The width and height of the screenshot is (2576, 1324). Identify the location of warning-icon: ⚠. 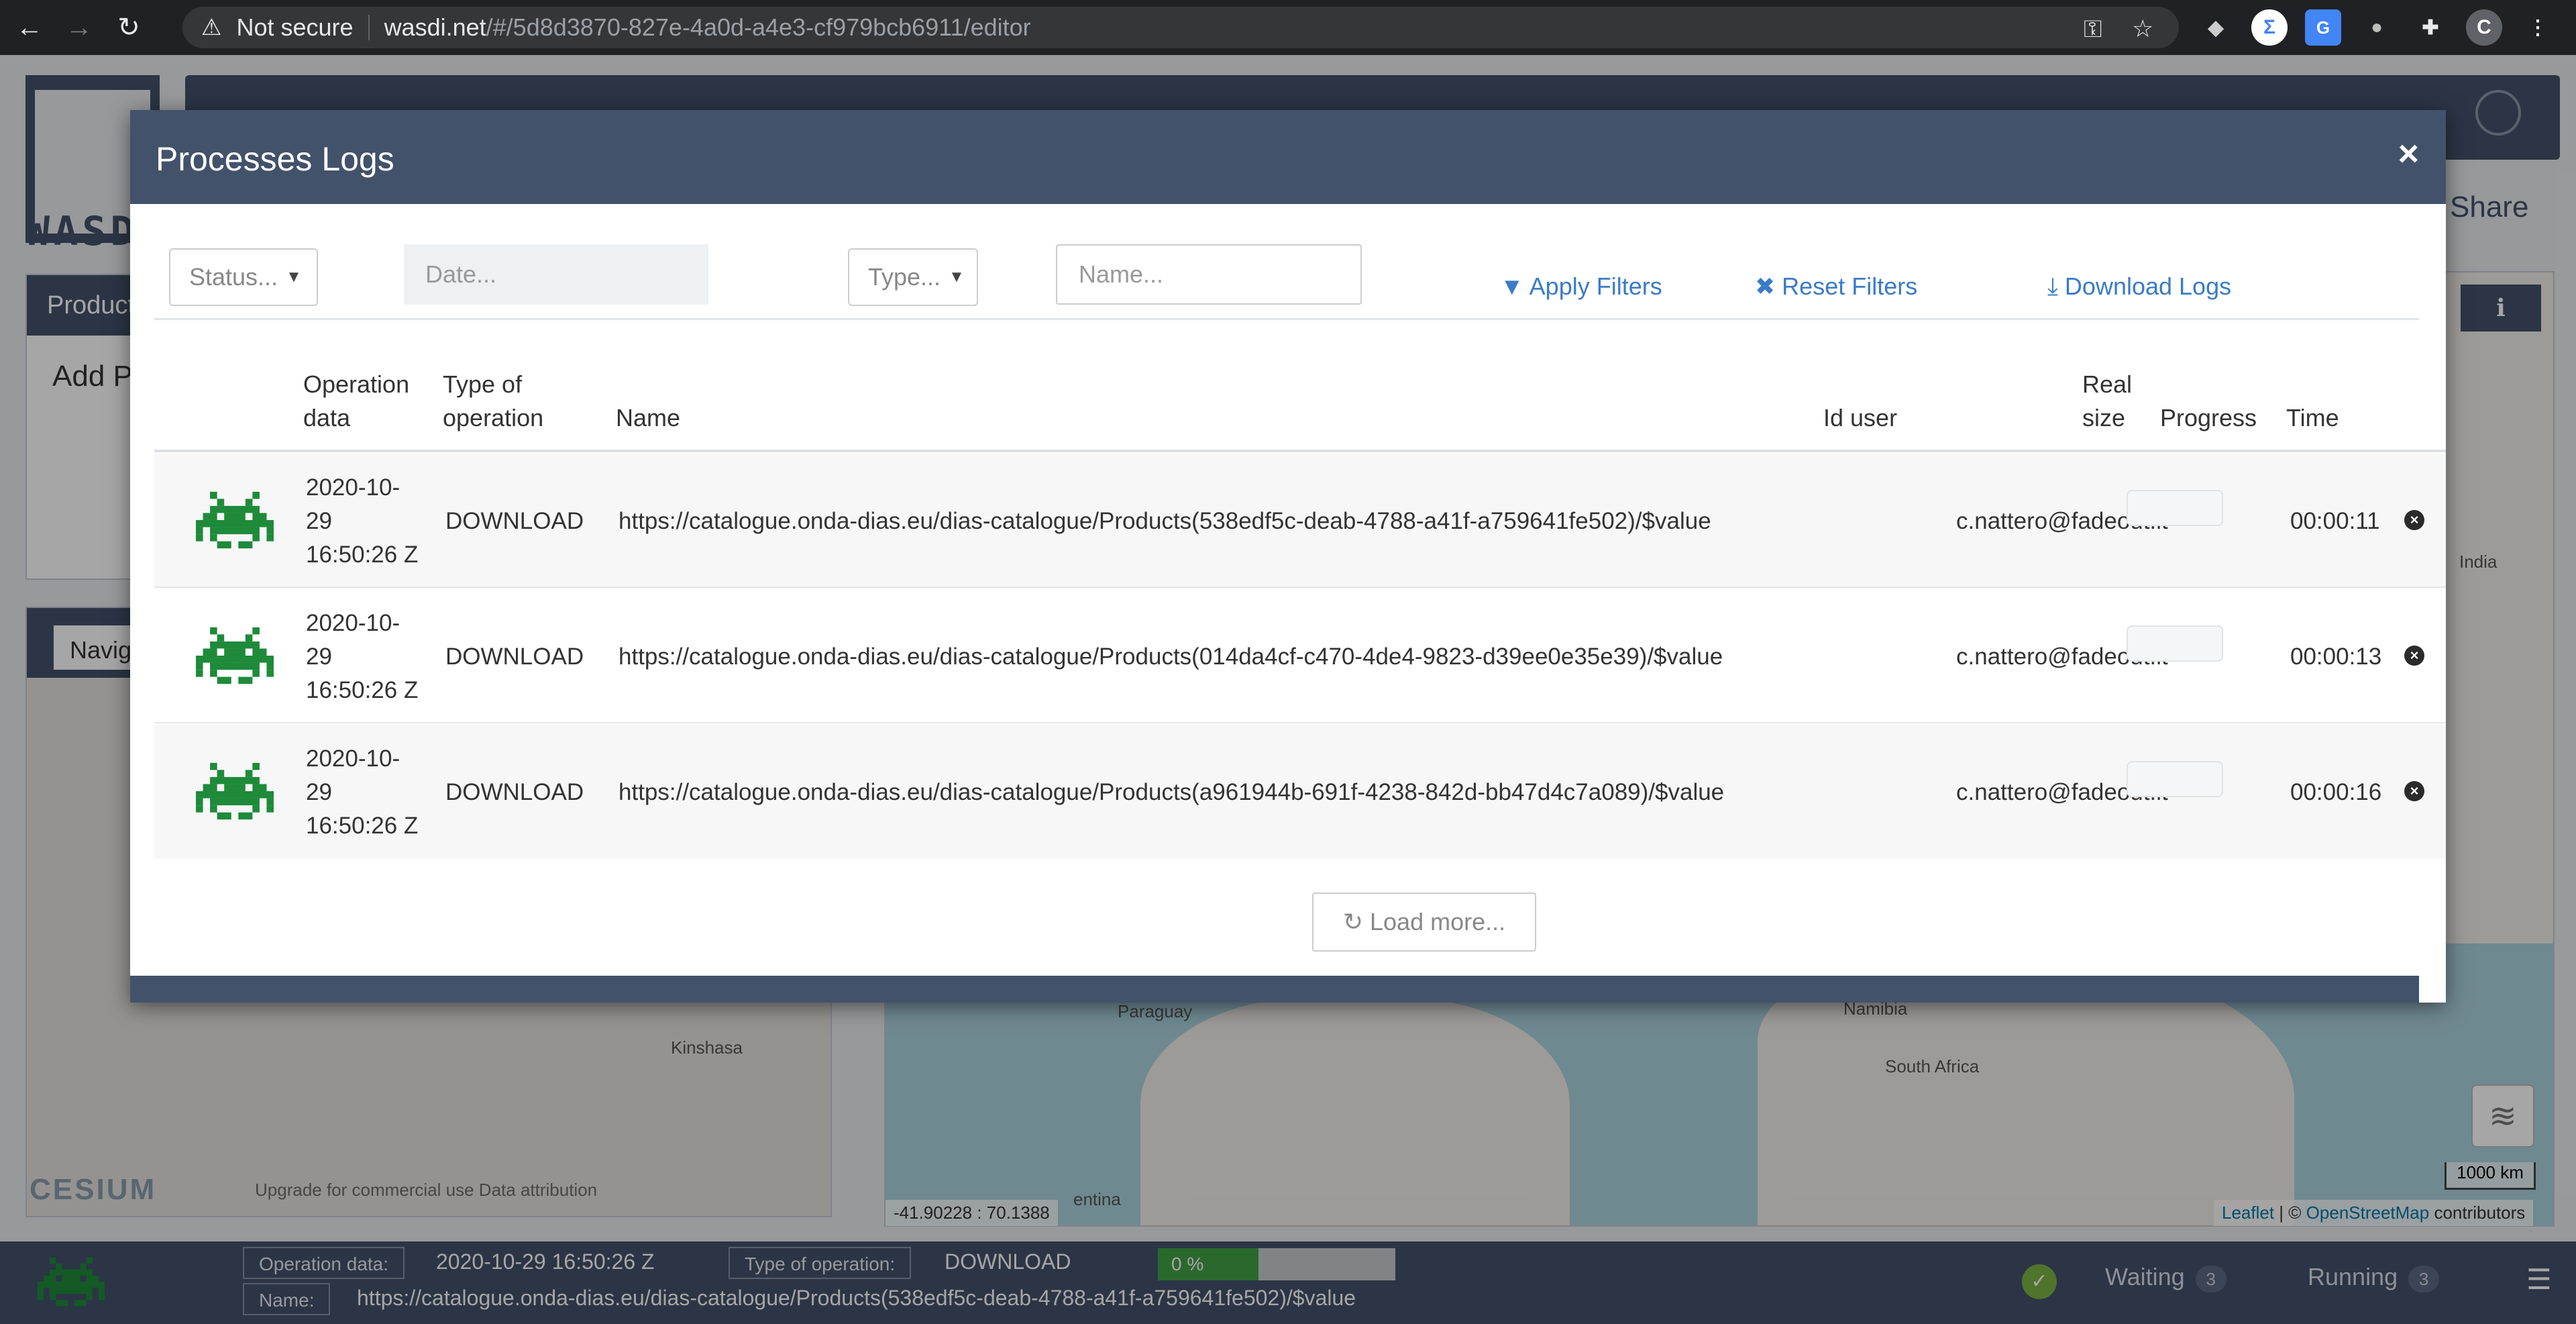
(211, 27).